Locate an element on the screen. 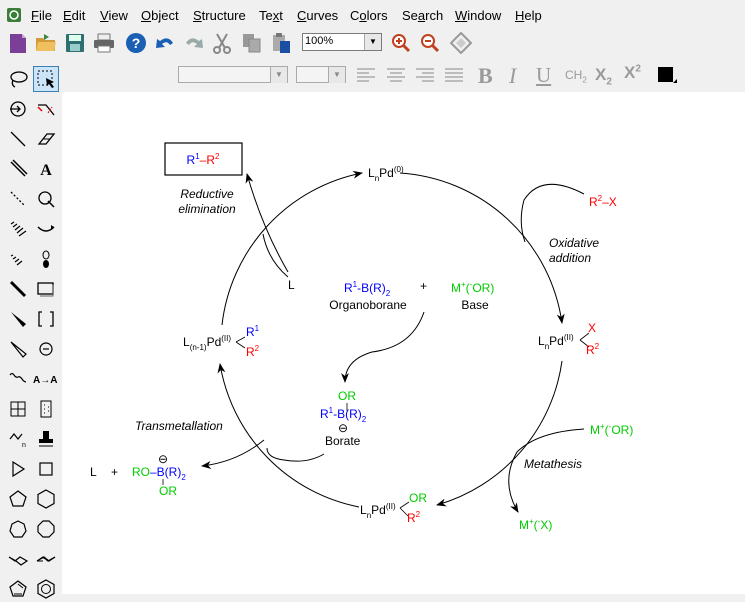 Image resolution: width=745 pixels, height=602 pixels. text-tool-icon: A is located at coordinates (46, 169).